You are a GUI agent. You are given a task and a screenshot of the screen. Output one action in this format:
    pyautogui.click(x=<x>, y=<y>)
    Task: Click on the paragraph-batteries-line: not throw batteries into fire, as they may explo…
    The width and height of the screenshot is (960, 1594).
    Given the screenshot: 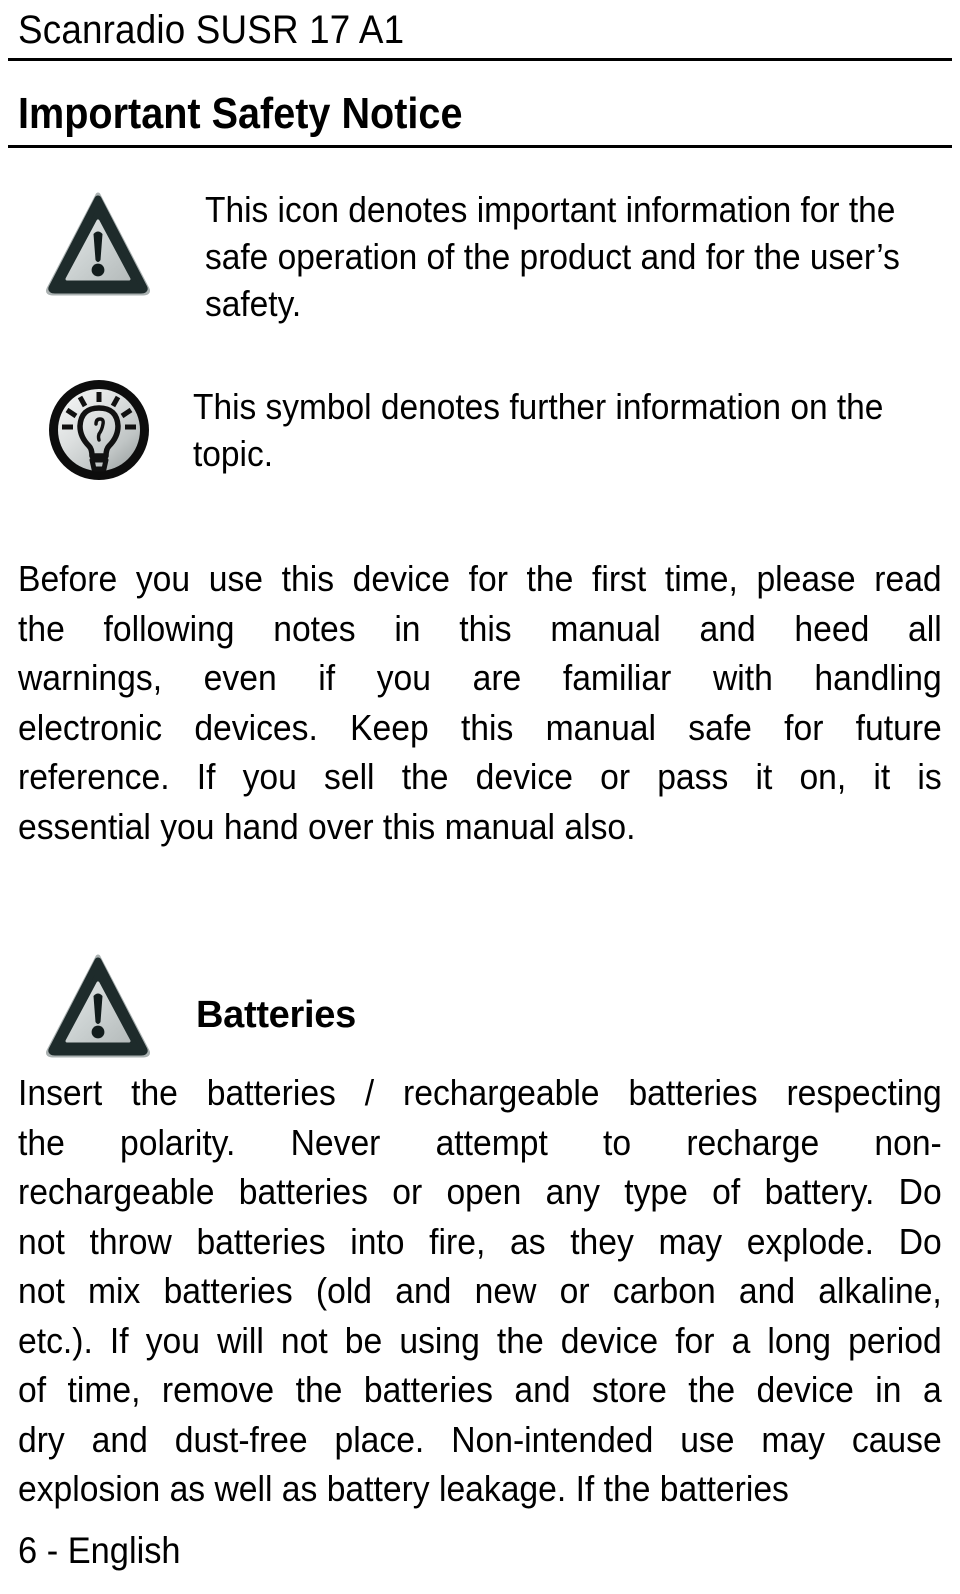 What is the action you would take?
    pyautogui.click(x=480, y=1241)
    